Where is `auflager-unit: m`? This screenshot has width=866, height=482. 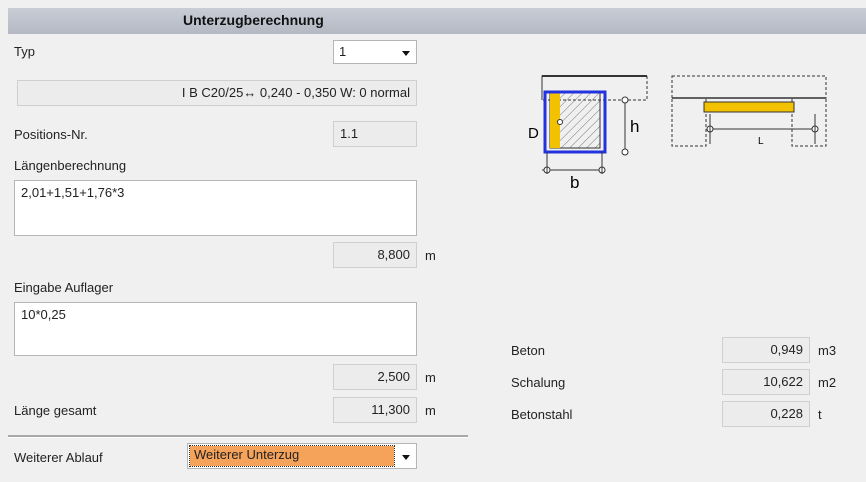 auflager-unit: m is located at coordinates (430, 377).